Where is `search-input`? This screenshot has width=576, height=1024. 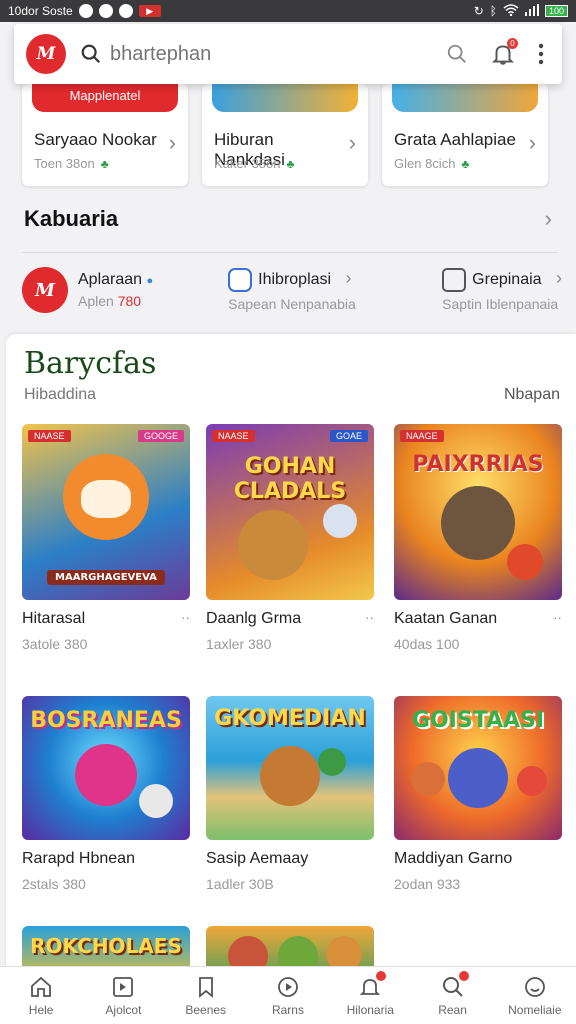 search-input is located at coordinates (278, 54).